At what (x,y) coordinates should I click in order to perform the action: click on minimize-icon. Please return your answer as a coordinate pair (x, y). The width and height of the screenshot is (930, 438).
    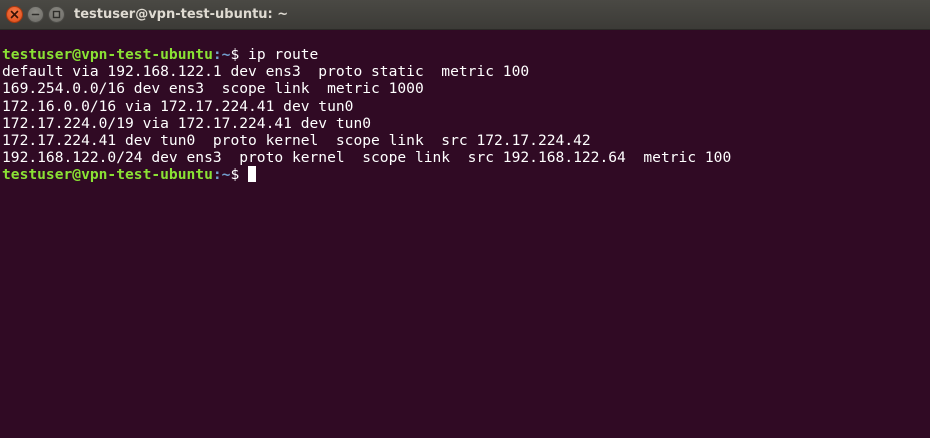
    Looking at the image, I should click on (35, 14).